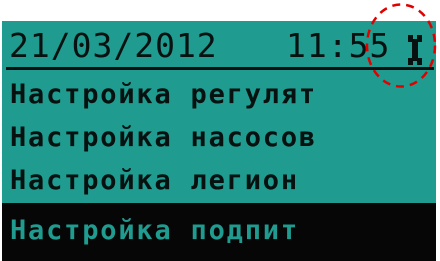  Describe the element at coordinates (154, 230) in the screenshot. I see `menu-item-label: Настройка подпит` at that location.